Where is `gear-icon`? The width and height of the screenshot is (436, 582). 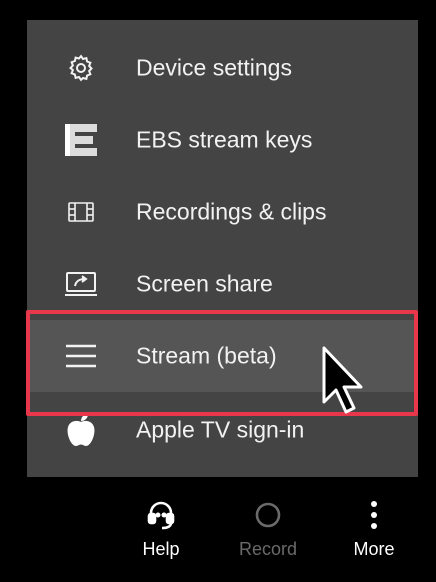 gear-icon is located at coordinates (81, 68).